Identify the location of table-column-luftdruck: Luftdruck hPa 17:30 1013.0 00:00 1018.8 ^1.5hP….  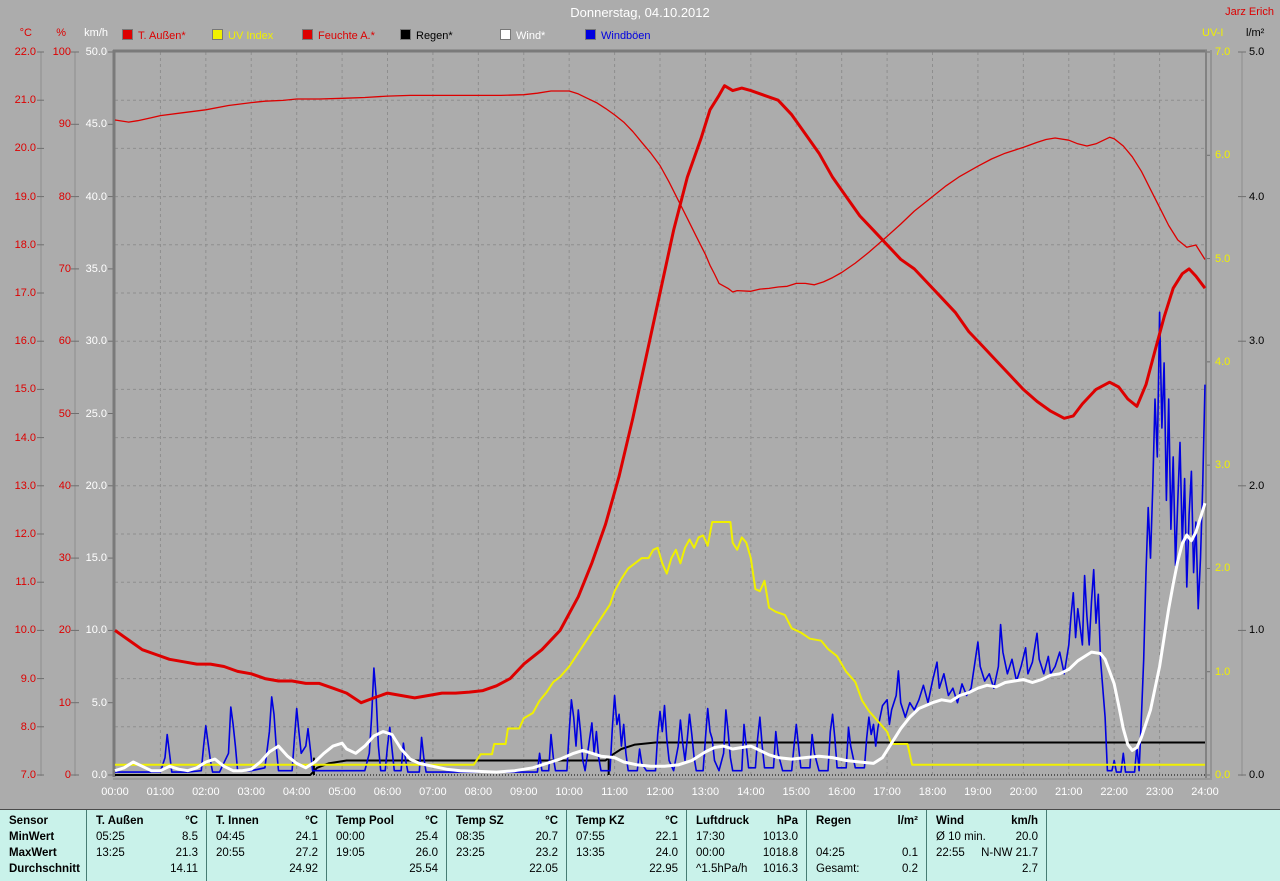
(747, 845).